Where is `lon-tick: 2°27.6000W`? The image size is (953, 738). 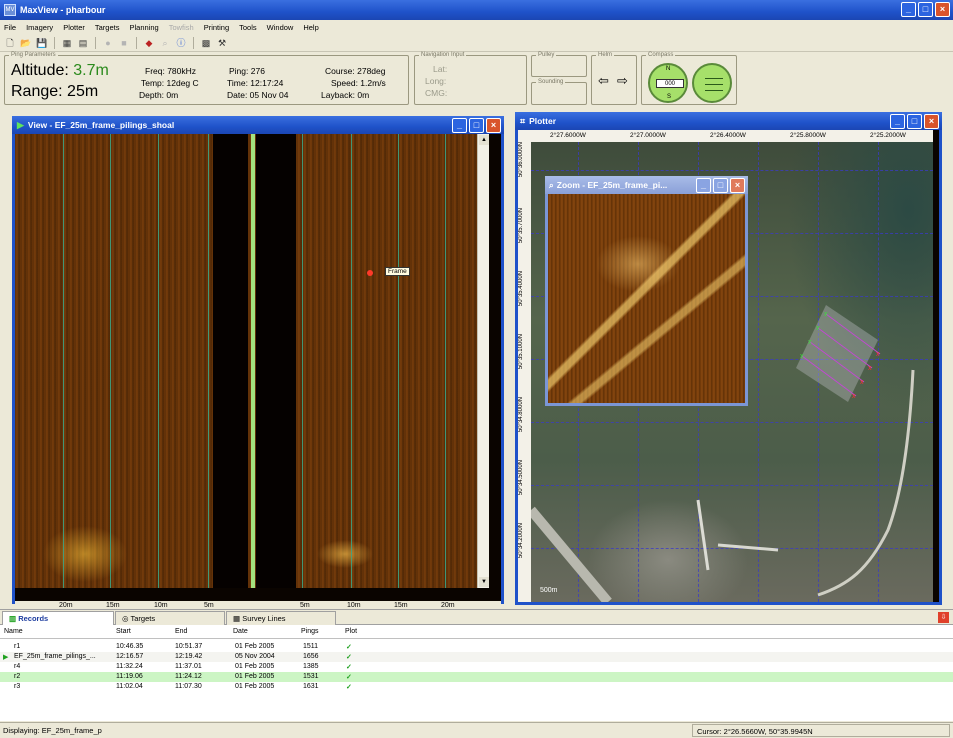
lon-tick: 2°27.6000W is located at coordinates (568, 135).